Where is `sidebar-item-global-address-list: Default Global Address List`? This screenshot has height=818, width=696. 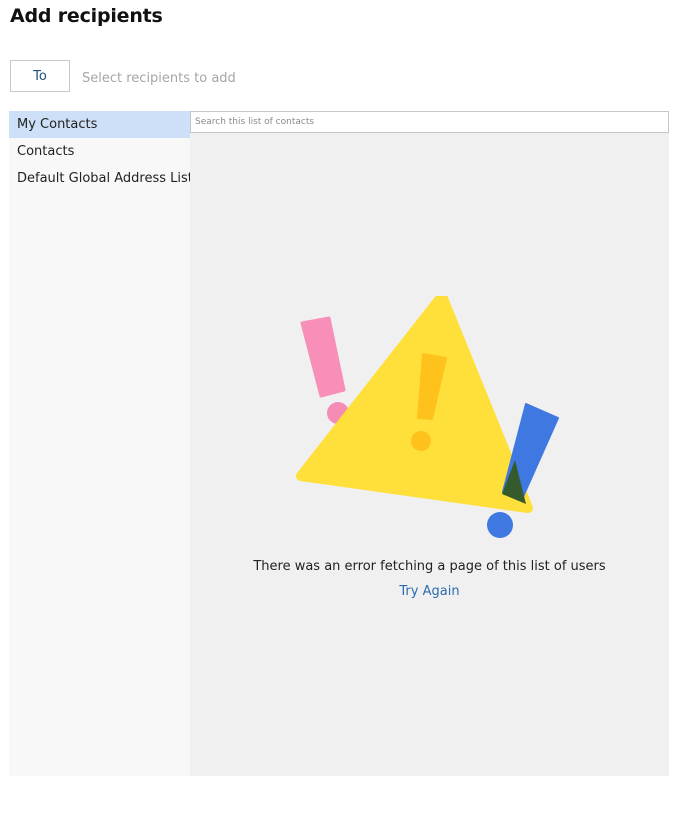 sidebar-item-global-address-list: Default Global Address List is located at coordinates (101, 178).